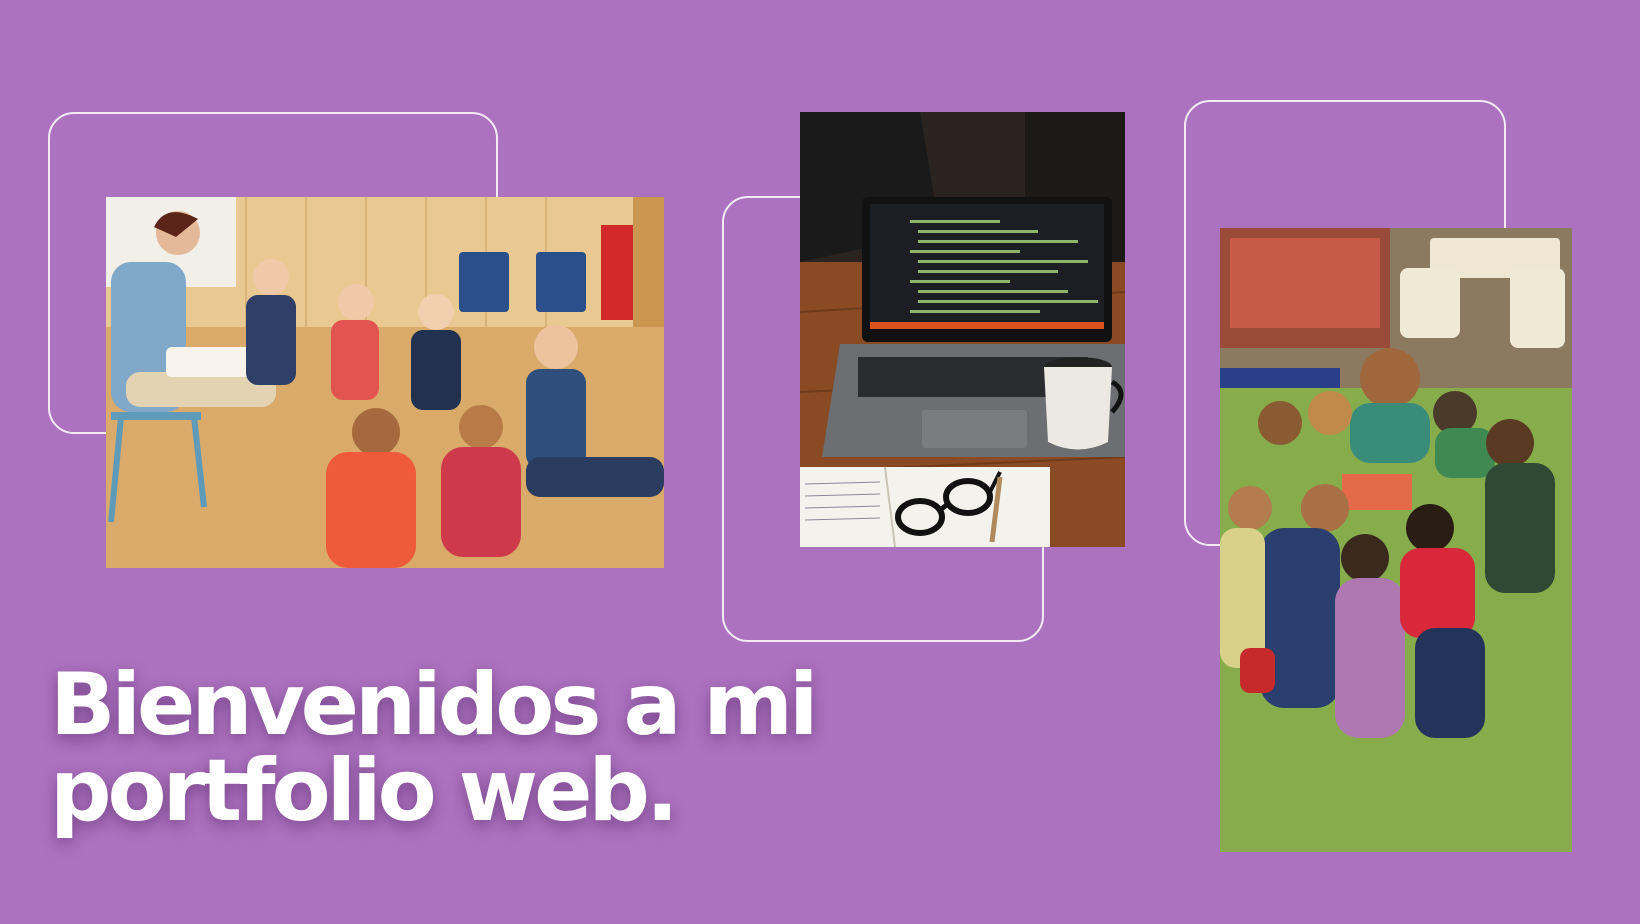  Describe the element at coordinates (364, 791) in the screenshot. I see `headline-line-2: portfolio web.` at that location.